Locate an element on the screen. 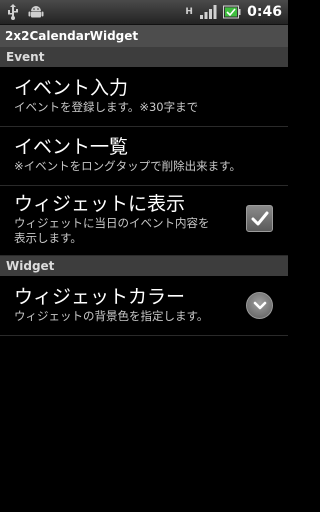  status-bar: H 0:46 is located at coordinates (144, 12).